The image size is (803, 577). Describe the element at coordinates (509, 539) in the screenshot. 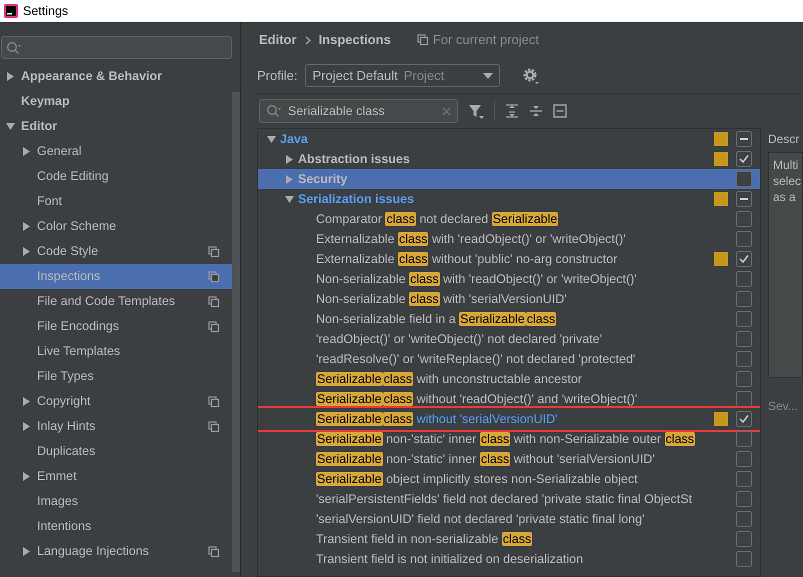

I see `tree-row: Transient field in non-serializable class` at that location.